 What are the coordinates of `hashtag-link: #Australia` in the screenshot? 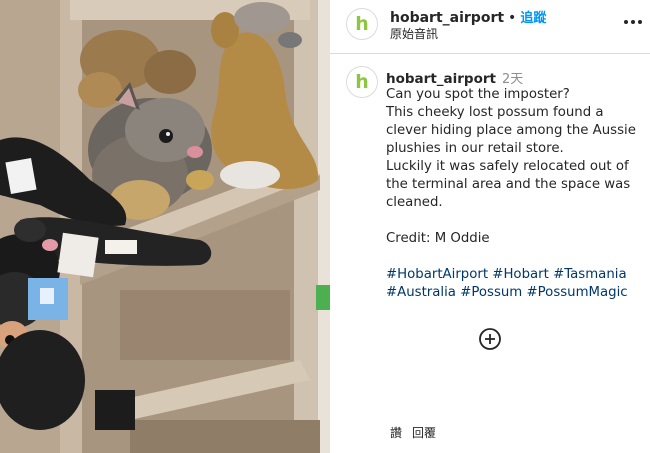 It's located at (421, 292).